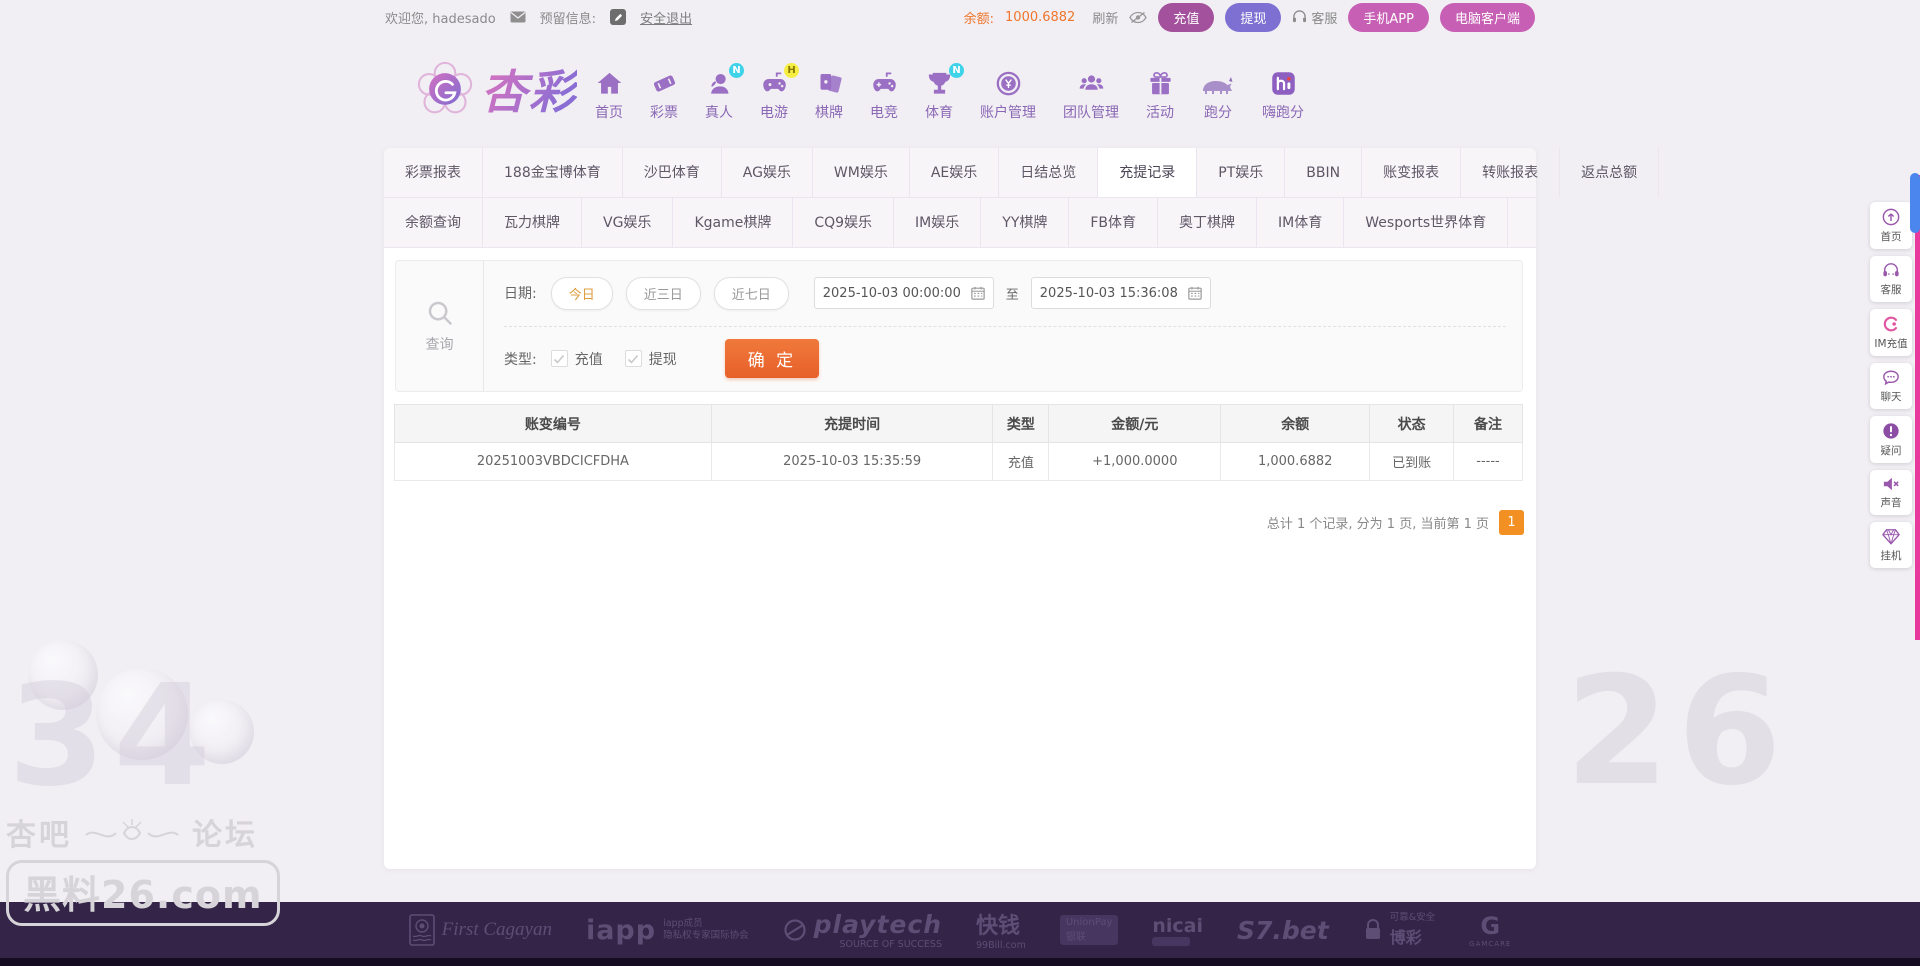 Image resolution: width=1920 pixels, height=966 pixels. I want to click on withdraw-checkbox-label: 提现, so click(663, 359).